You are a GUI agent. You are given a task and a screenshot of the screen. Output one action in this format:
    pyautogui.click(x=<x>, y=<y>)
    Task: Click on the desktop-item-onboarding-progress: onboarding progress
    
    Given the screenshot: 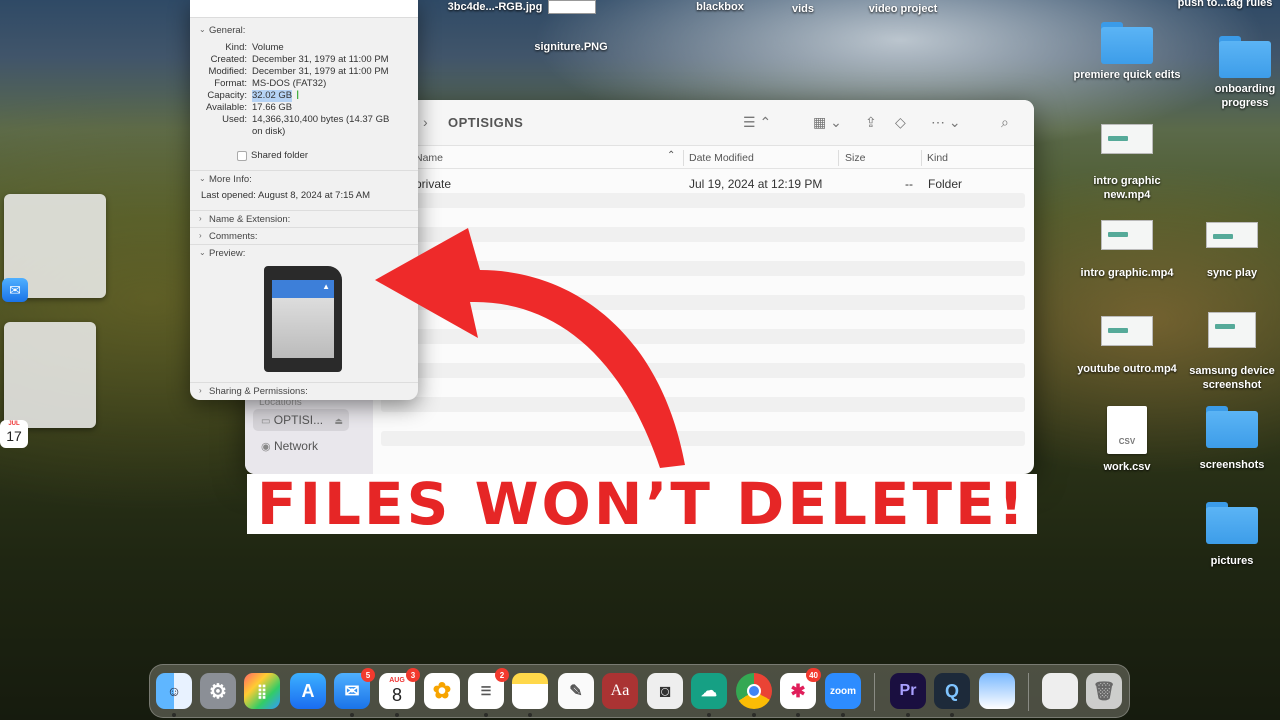 What is the action you would take?
    pyautogui.click(x=1235, y=73)
    